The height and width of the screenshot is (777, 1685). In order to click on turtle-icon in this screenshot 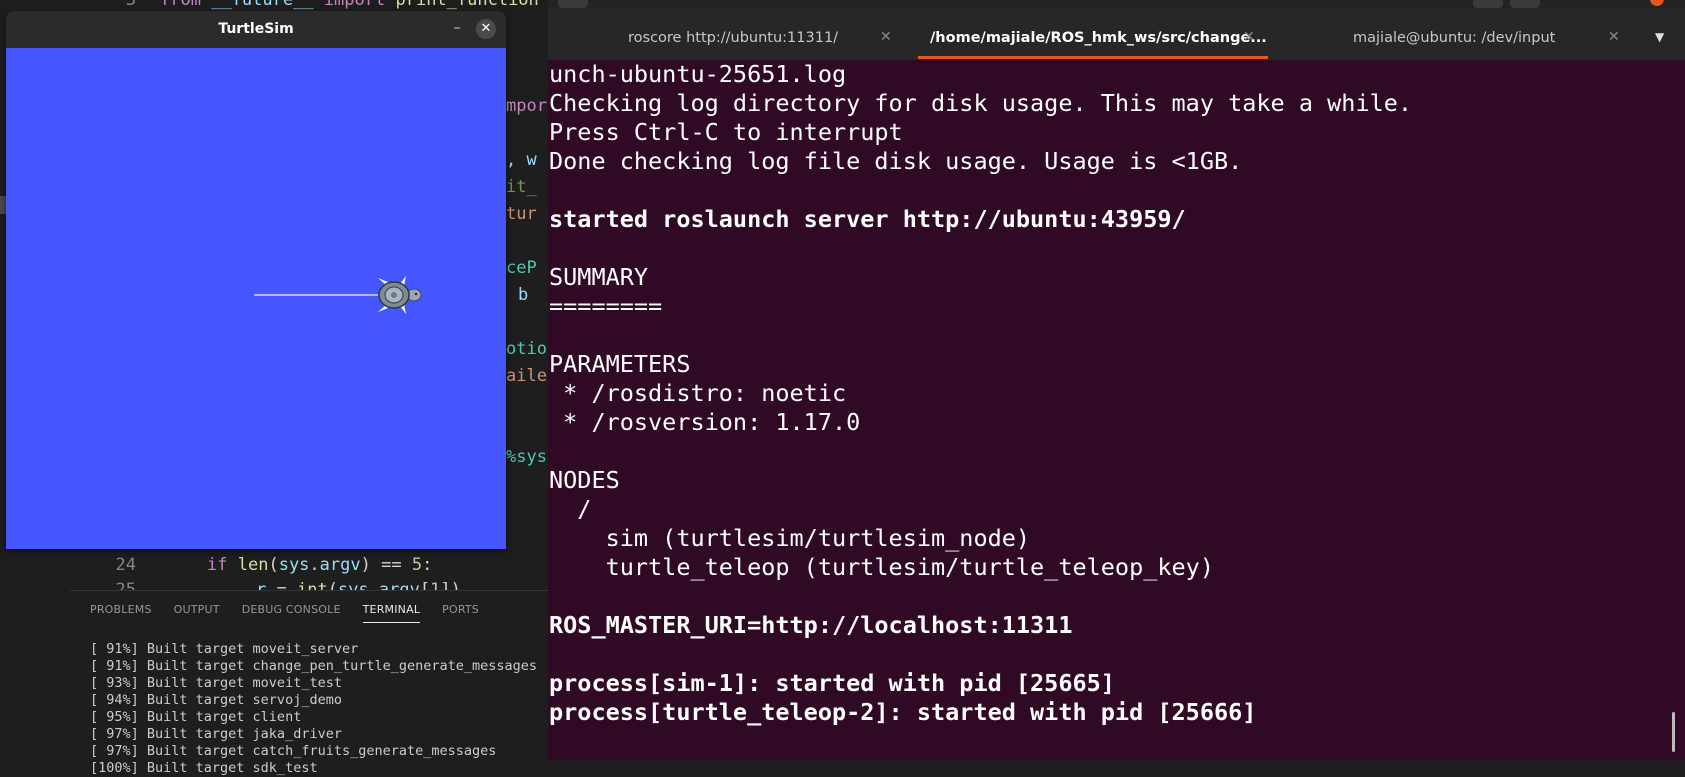, I will do `click(400, 295)`.